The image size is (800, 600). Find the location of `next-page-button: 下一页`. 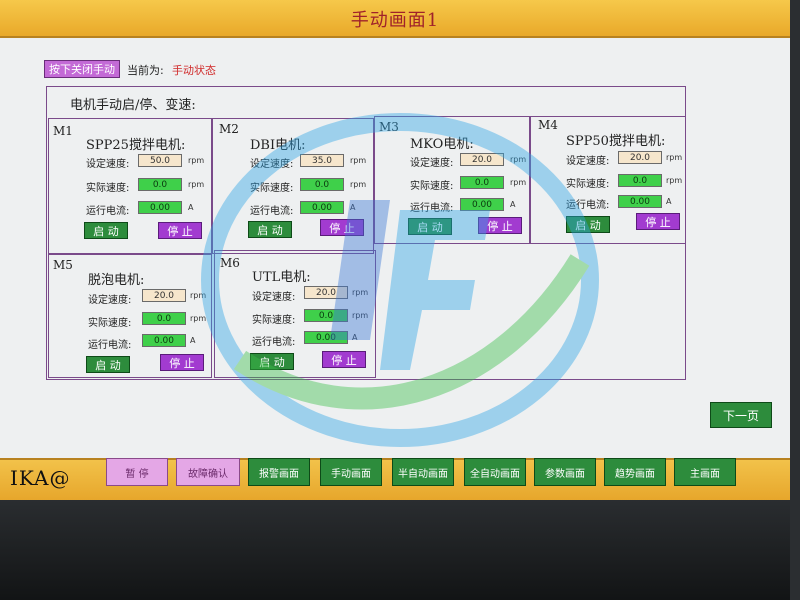

next-page-button: 下一页 is located at coordinates (741, 415).